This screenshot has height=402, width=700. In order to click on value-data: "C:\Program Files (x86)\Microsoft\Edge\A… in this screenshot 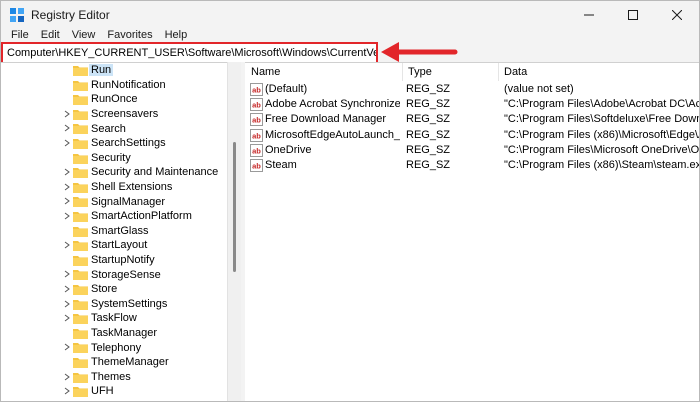, I will do `click(602, 134)`.